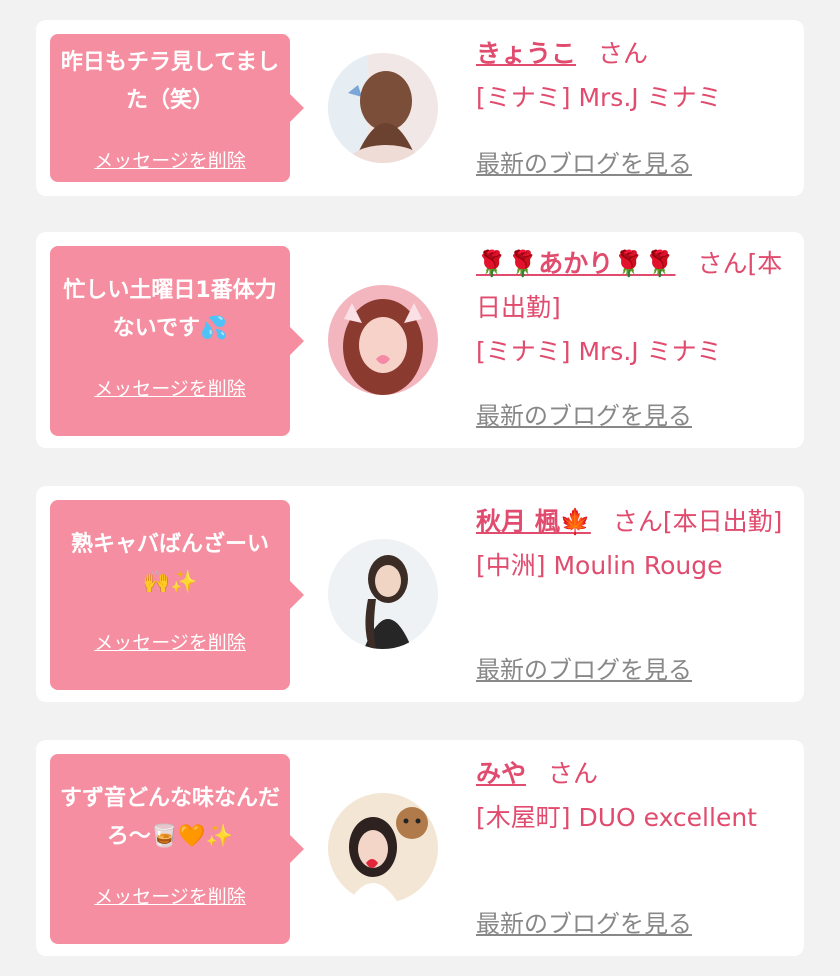  I want to click on message-text: すず音どんな味なんだろ〜🥃🧡✨, so click(169, 817).